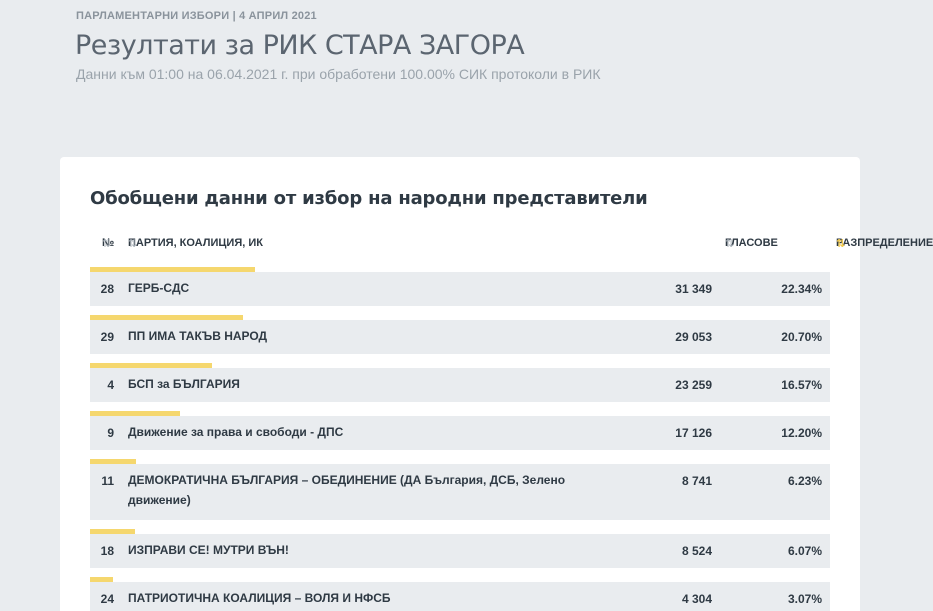 The width and height of the screenshot is (933, 611). What do you see at coordinates (801, 433) in the screenshot?
I see `vote-percentage: 12.20%` at bounding box center [801, 433].